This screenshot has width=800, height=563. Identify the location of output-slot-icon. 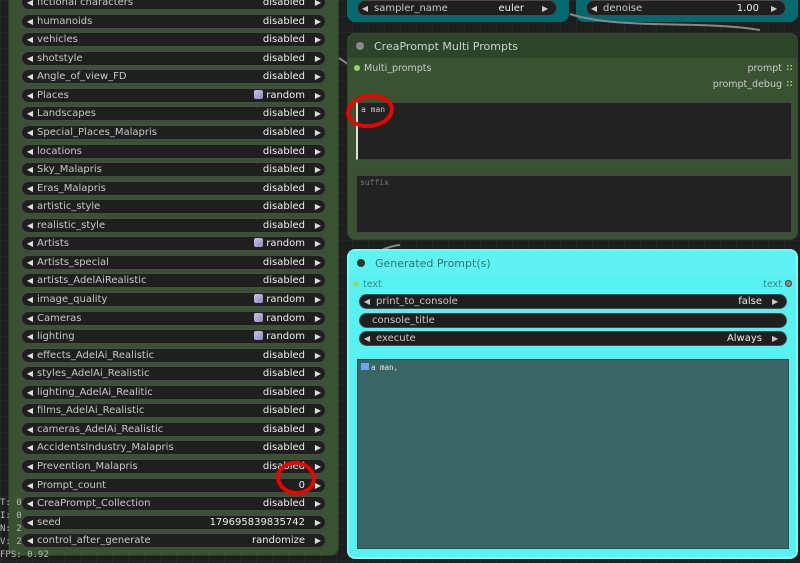
(788, 283).